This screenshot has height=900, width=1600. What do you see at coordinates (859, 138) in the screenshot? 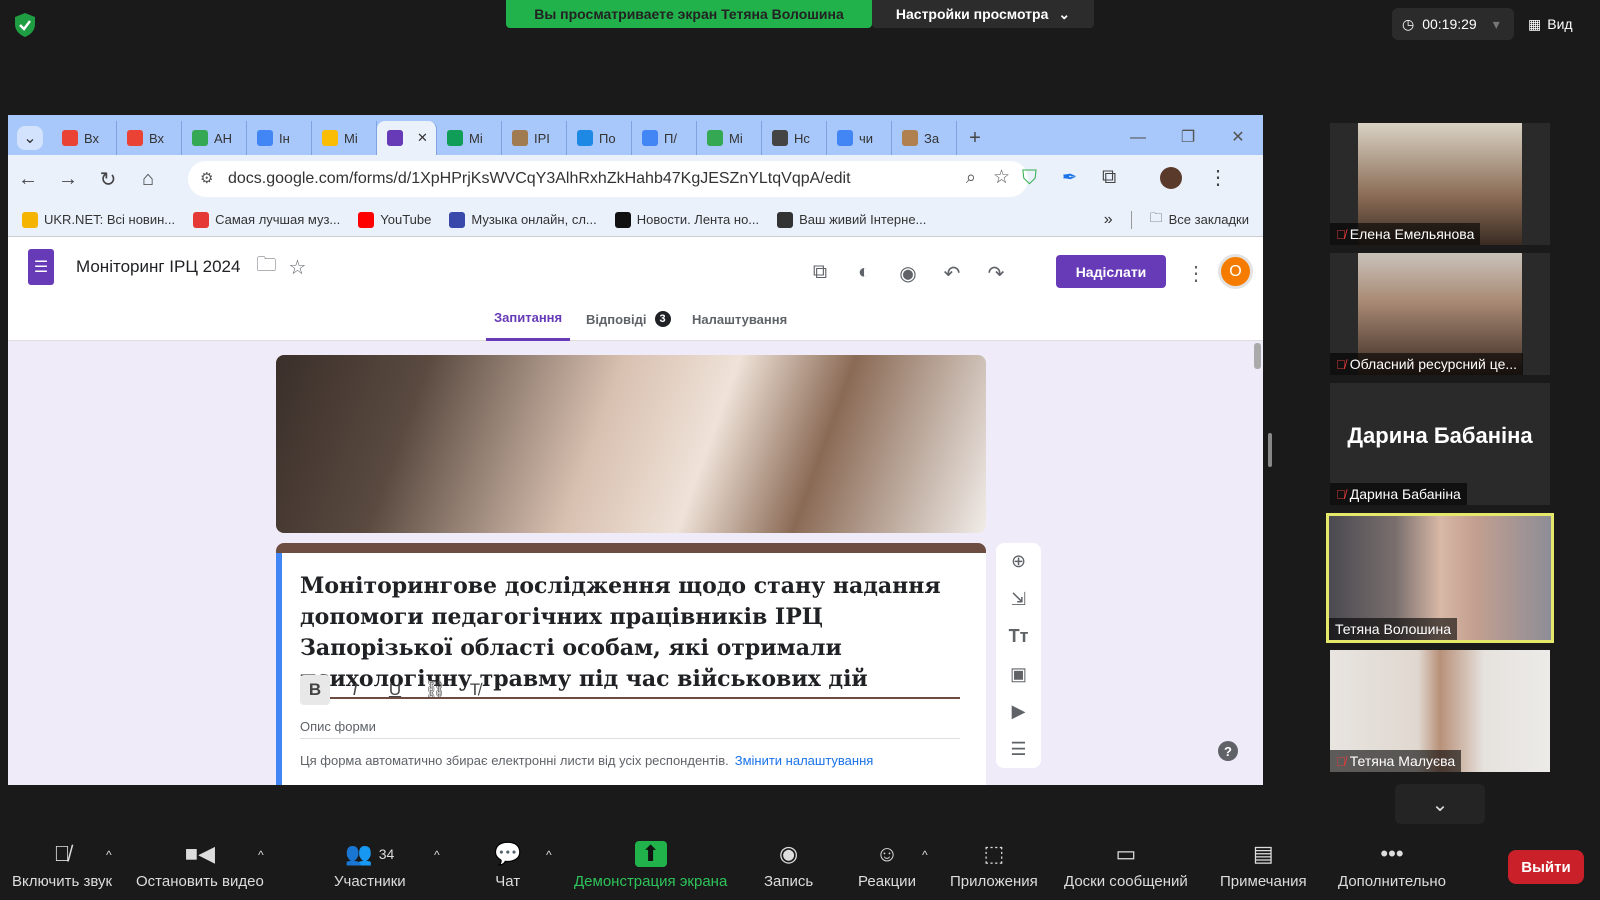
I see `browser-tab: чи` at bounding box center [859, 138].